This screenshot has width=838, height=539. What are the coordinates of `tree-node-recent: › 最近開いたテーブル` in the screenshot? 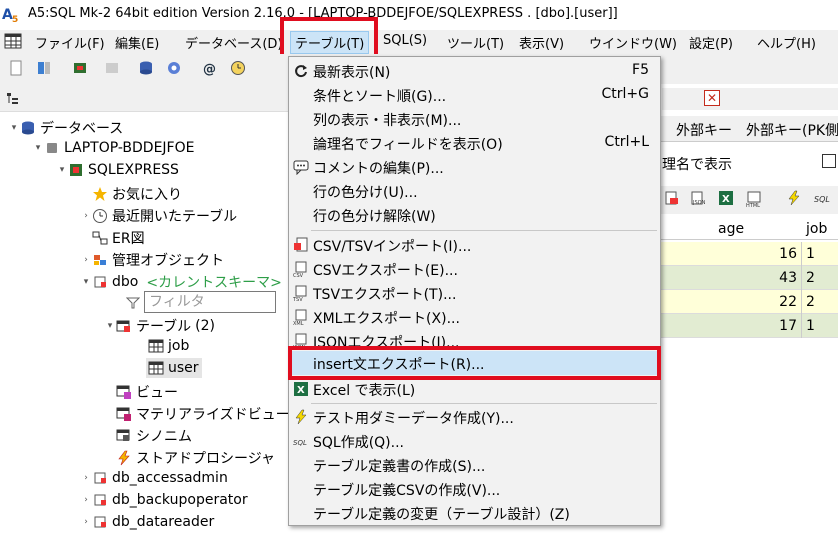 It's located at (158, 216).